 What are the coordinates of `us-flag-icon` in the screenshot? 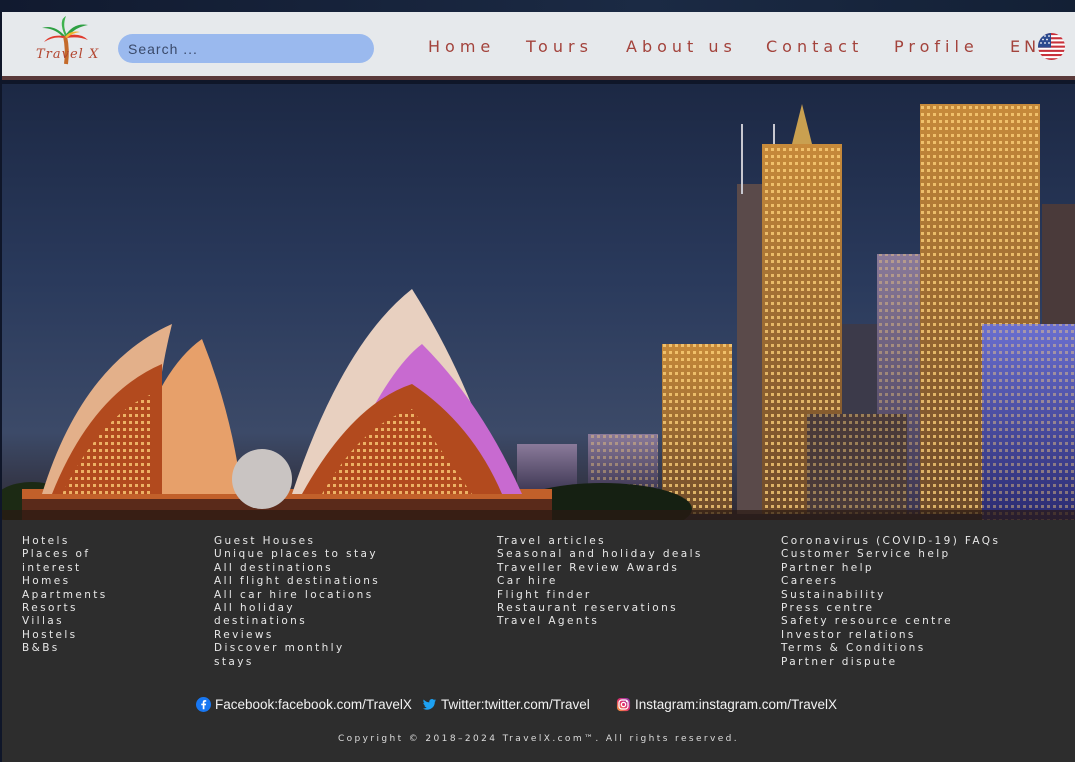 It's located at (1051, 46).